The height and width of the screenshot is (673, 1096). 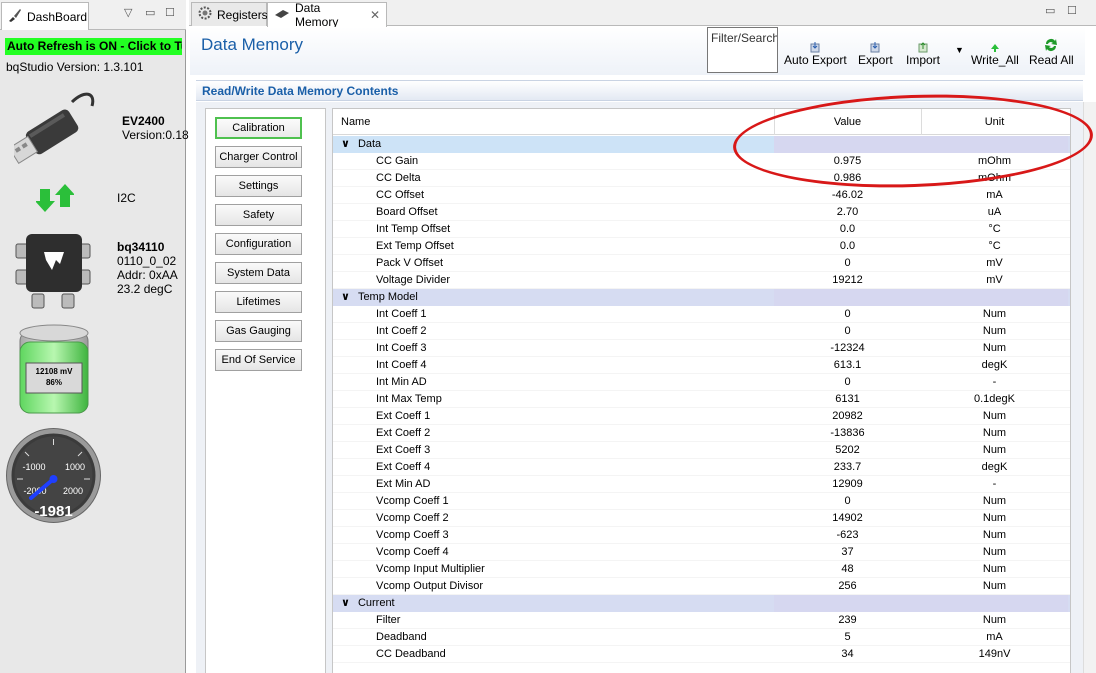 I want to click on column-header-name: Name, so click(x=355, y=122).